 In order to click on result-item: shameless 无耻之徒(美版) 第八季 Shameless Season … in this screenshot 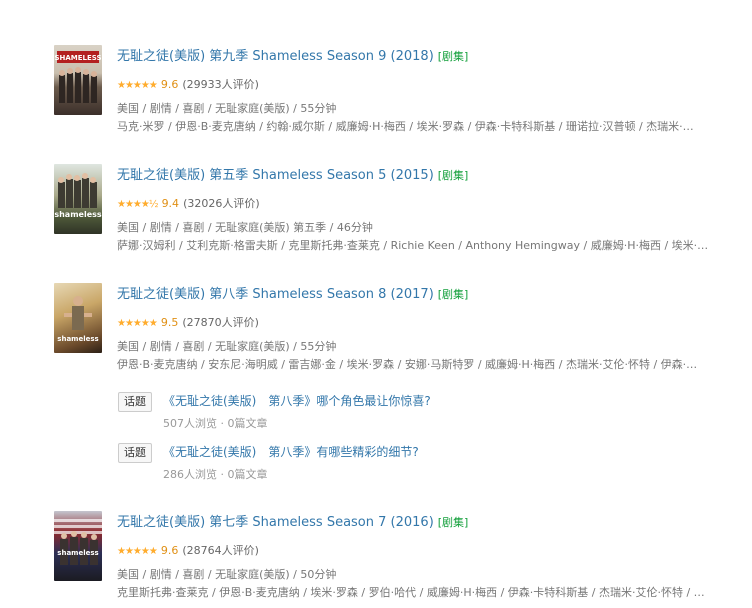, I will do `click(399, 328)`.